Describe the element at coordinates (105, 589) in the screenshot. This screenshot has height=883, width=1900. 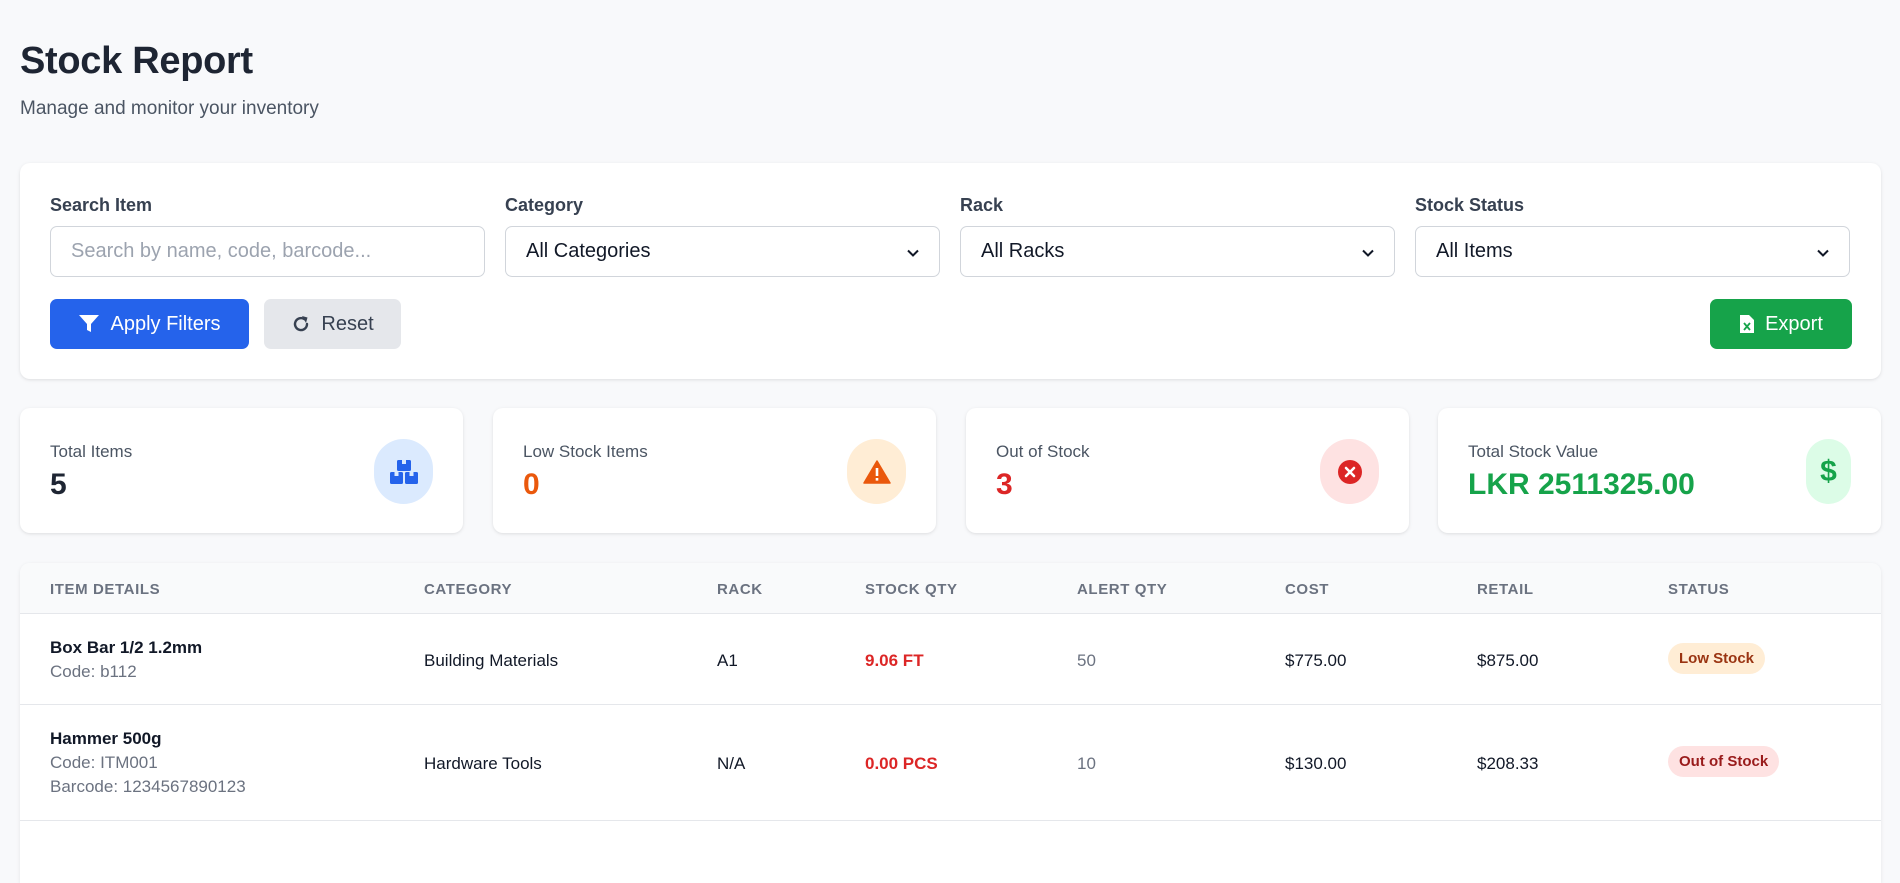
I see `column-header: ITEM DETAILS` at that location.